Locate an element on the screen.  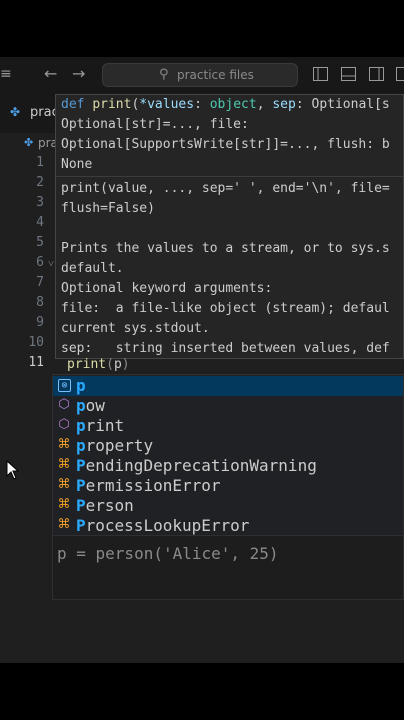
signature-line: Optional[str]=..., file: is located at coordinates (155, 124).